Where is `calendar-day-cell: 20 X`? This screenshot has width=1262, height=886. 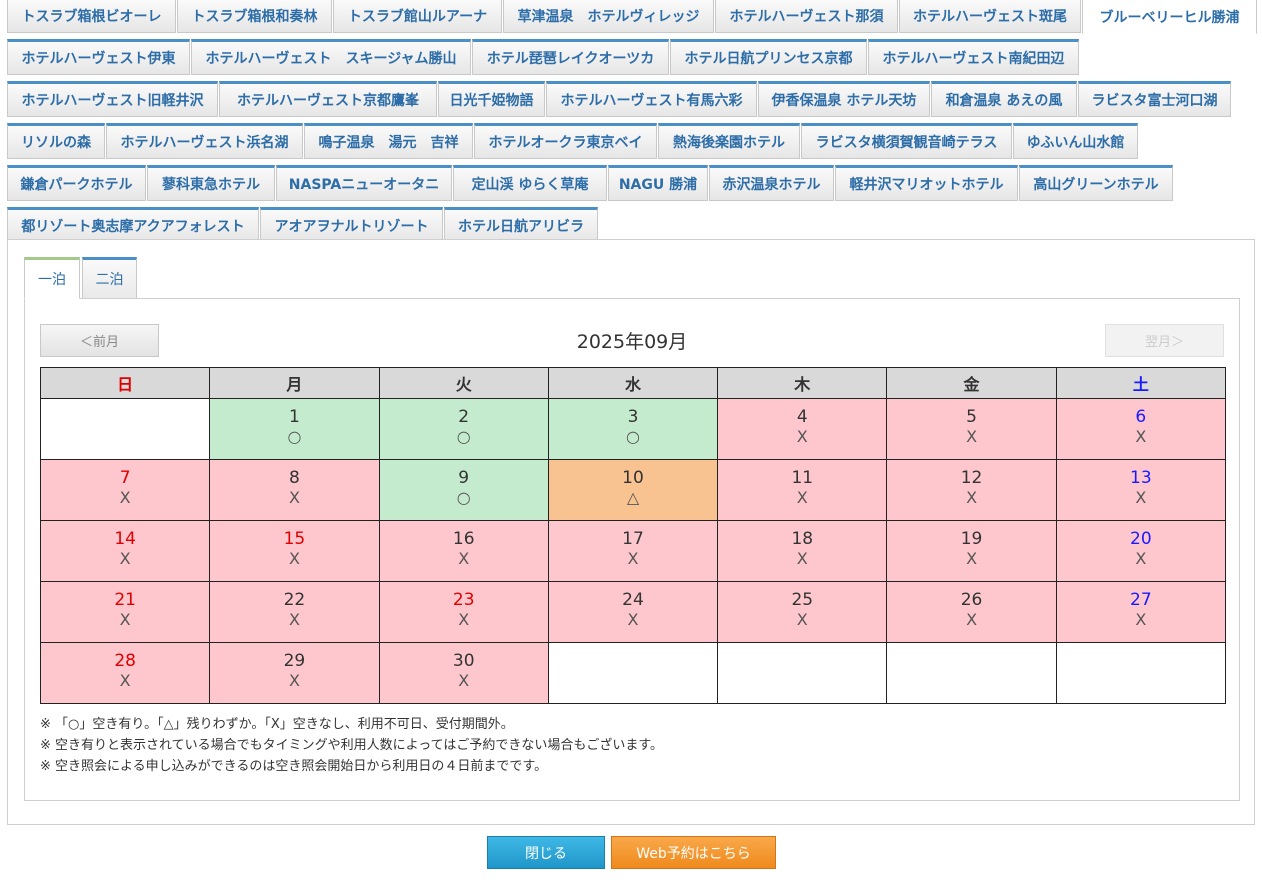 calendar-day-cell: 20 X is located at coordinates (1141, 551).